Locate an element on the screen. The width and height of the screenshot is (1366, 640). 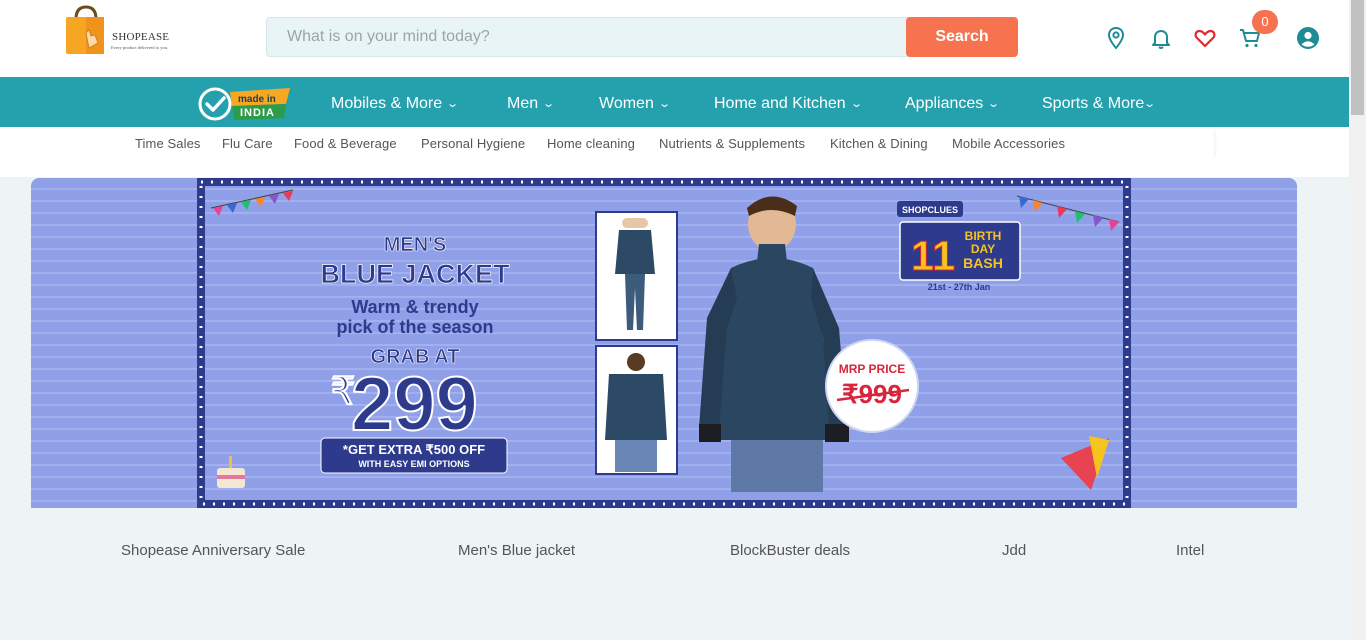
banner-line4: pick of the season is located at coordinates (414, 327).